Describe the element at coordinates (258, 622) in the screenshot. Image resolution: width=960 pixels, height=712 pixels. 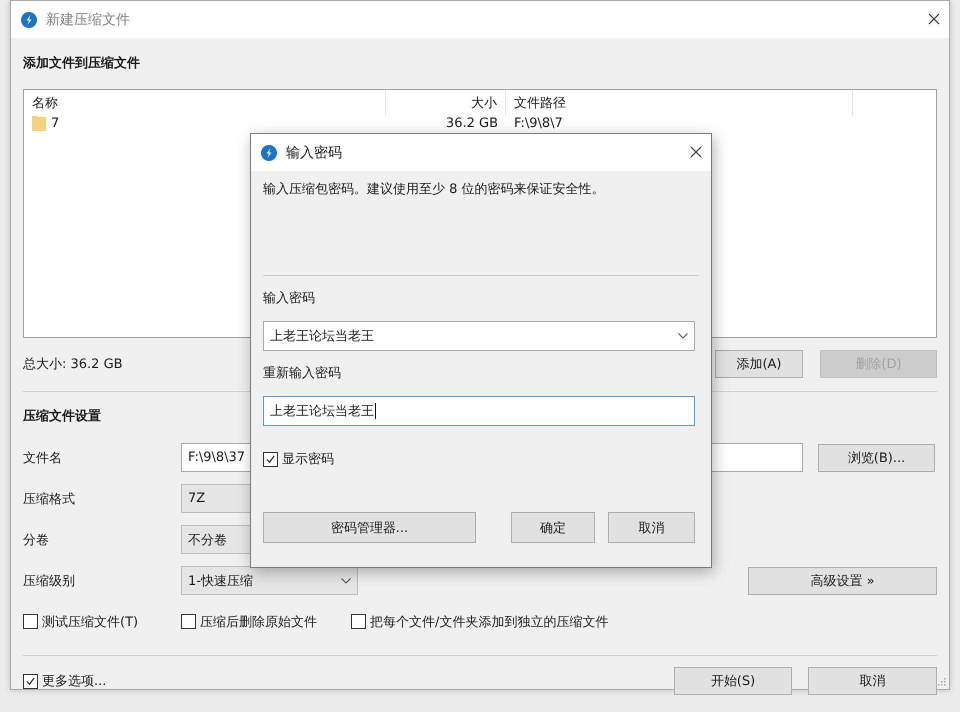
I see `checkbox-label: 压缩后删除原始文件` at that location.